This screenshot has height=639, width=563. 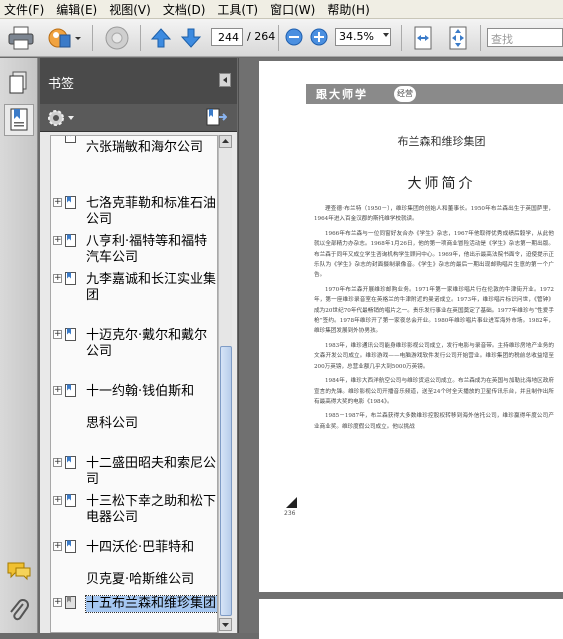 I want to click on menu-help: 帮助(H), so click(x=348, y=9).